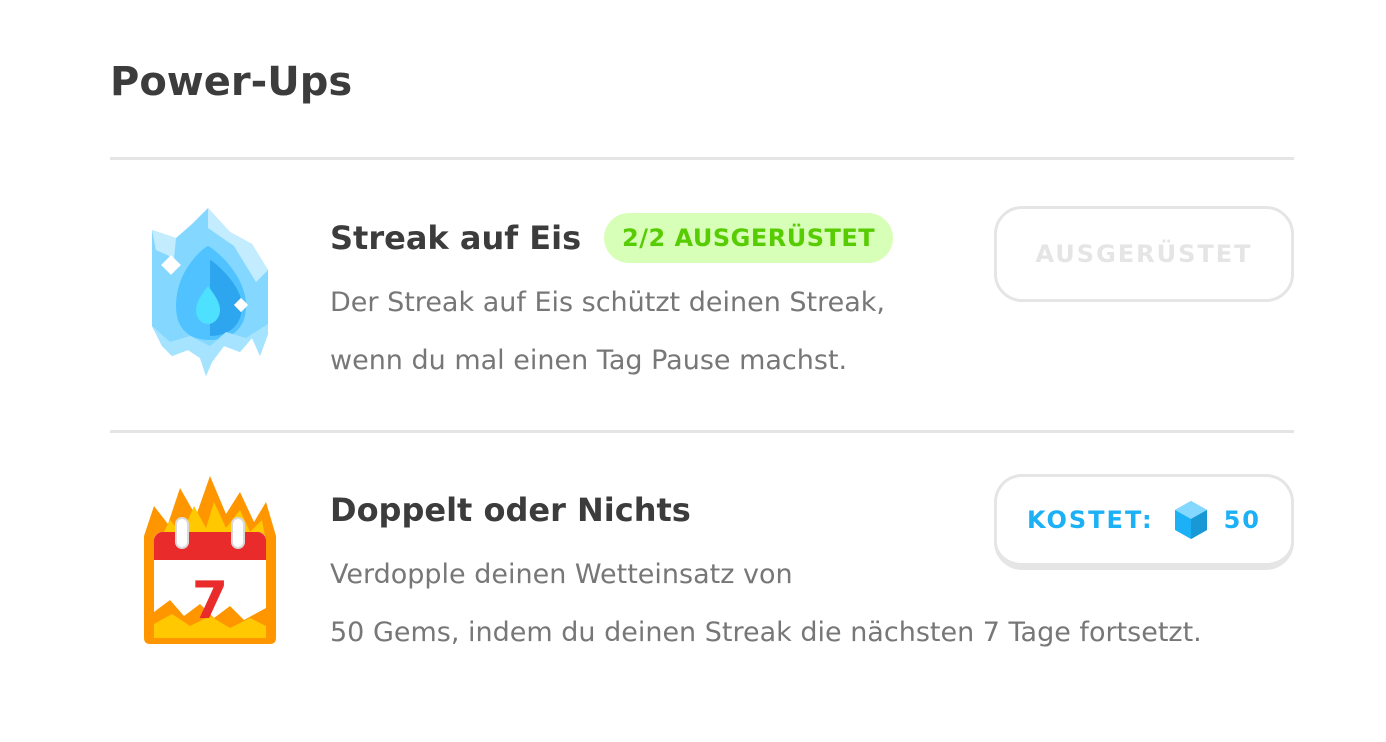 This screenshot has height=742, width=1386. I want to click on equipped-button-label: AUSGERÜSTET, so click(1144, 254).